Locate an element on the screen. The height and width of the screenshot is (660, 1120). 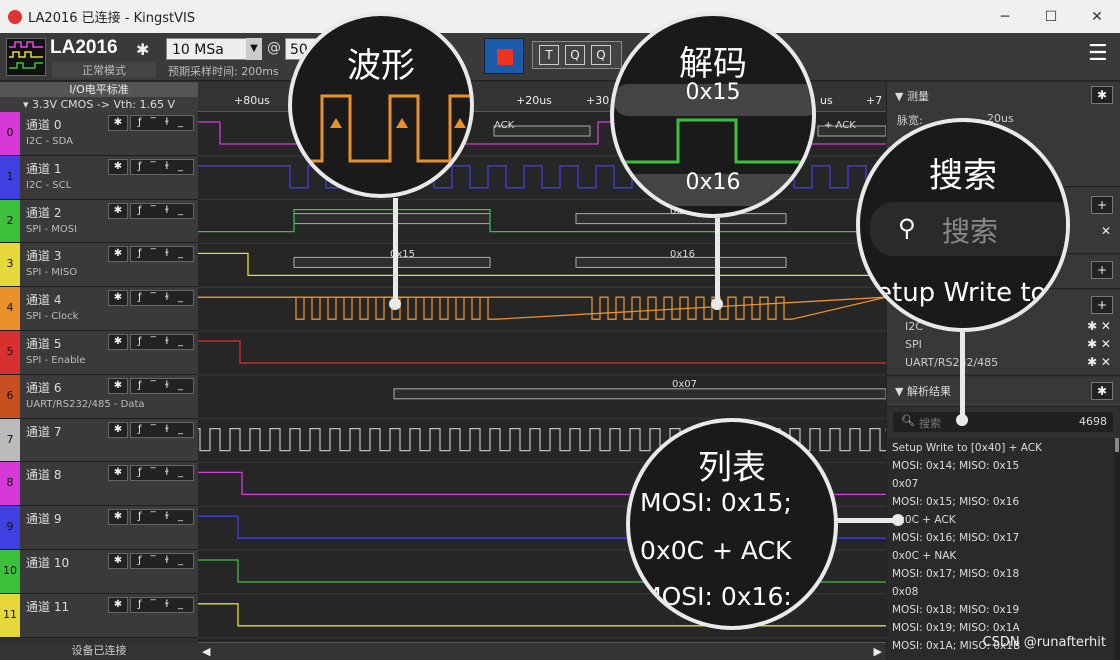
device-settings-gear-icon: ✱ is located at coordinates (146, 50).